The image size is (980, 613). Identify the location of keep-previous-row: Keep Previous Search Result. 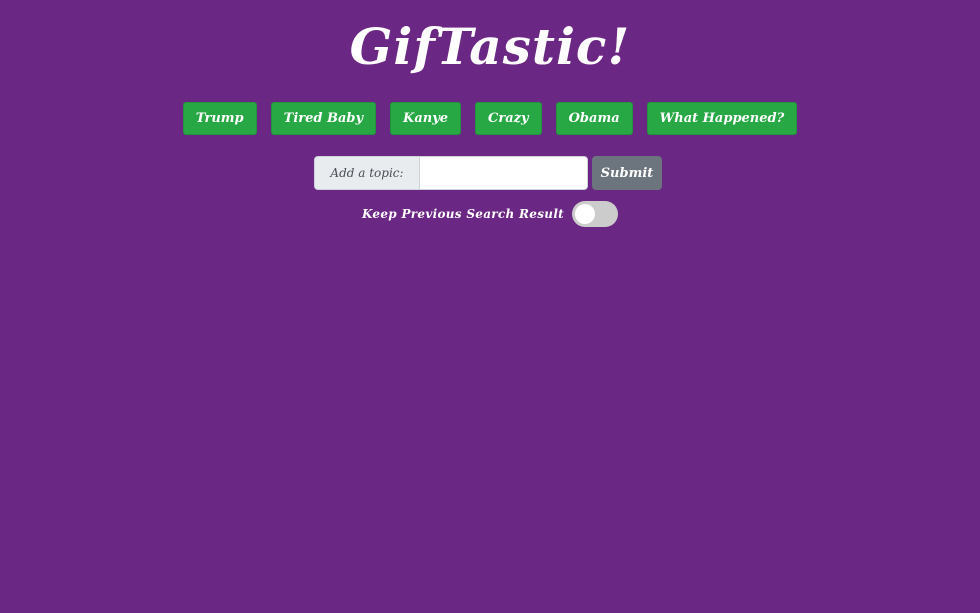
(490, 214).